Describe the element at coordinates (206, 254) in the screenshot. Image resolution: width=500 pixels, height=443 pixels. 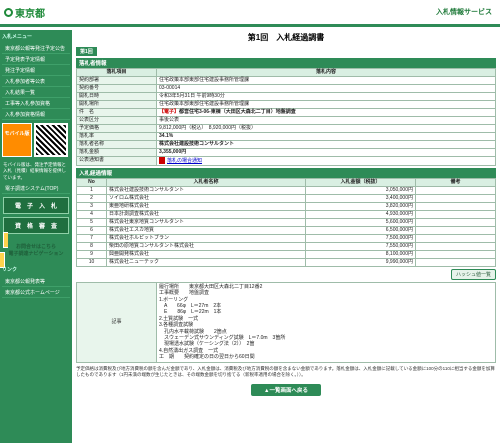
I see `bidder-name: 興亜開発株式会社` at that location.